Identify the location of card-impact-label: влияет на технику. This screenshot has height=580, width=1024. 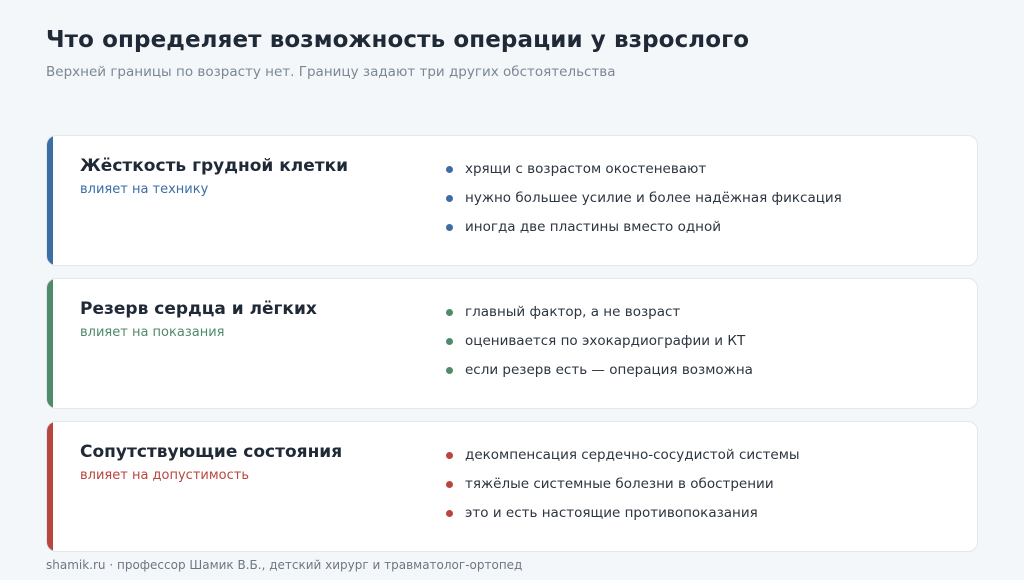
(144, 189).